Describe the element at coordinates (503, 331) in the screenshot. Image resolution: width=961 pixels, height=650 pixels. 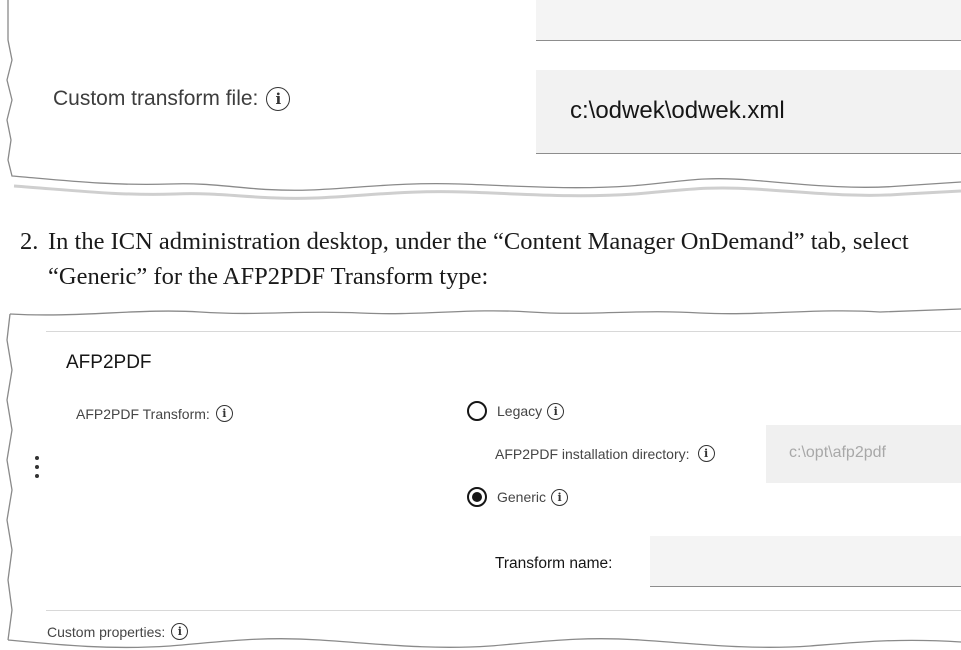
I see `section-top-divider` at that location.